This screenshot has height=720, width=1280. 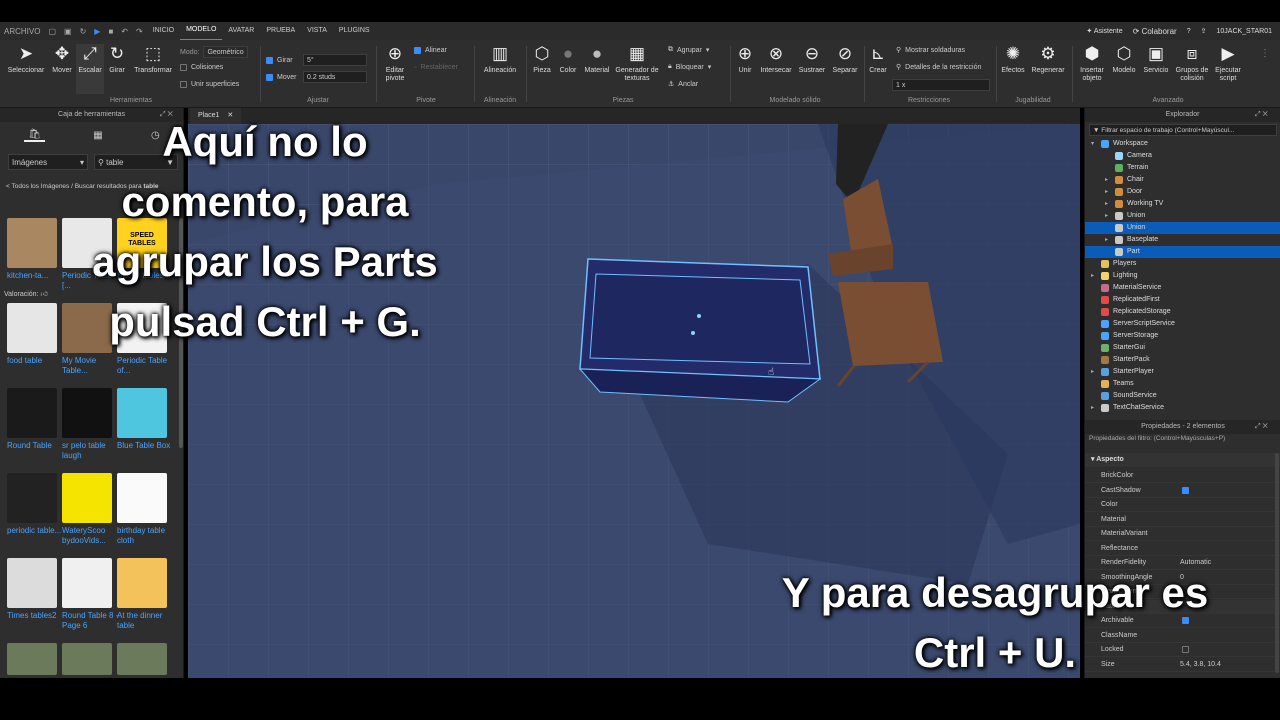 What do you see at coordinates (68, 31) in the screenshot?
I see `open-file-icon: ▣` at bounding box center [68, 31].